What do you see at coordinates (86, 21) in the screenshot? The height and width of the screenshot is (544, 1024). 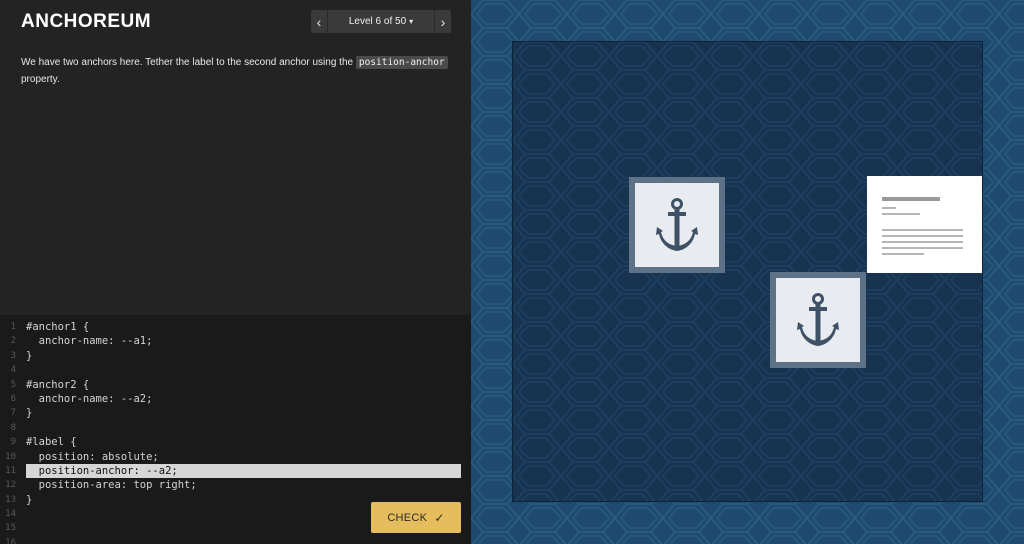 I see `app-logo: ANCHOREUM` at bounding box center [86, 21].